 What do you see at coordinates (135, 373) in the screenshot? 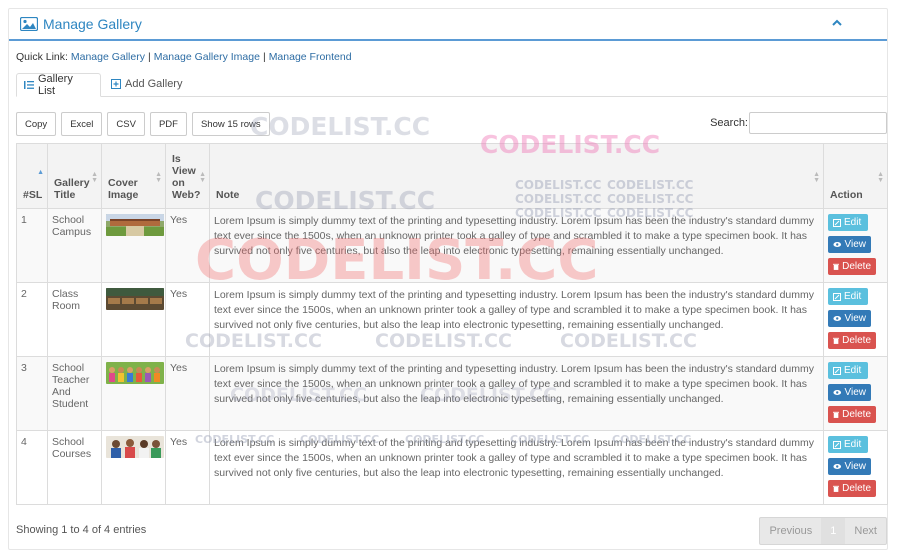
I see `cover-image-teacher-student` at bounding box center [135, 373].